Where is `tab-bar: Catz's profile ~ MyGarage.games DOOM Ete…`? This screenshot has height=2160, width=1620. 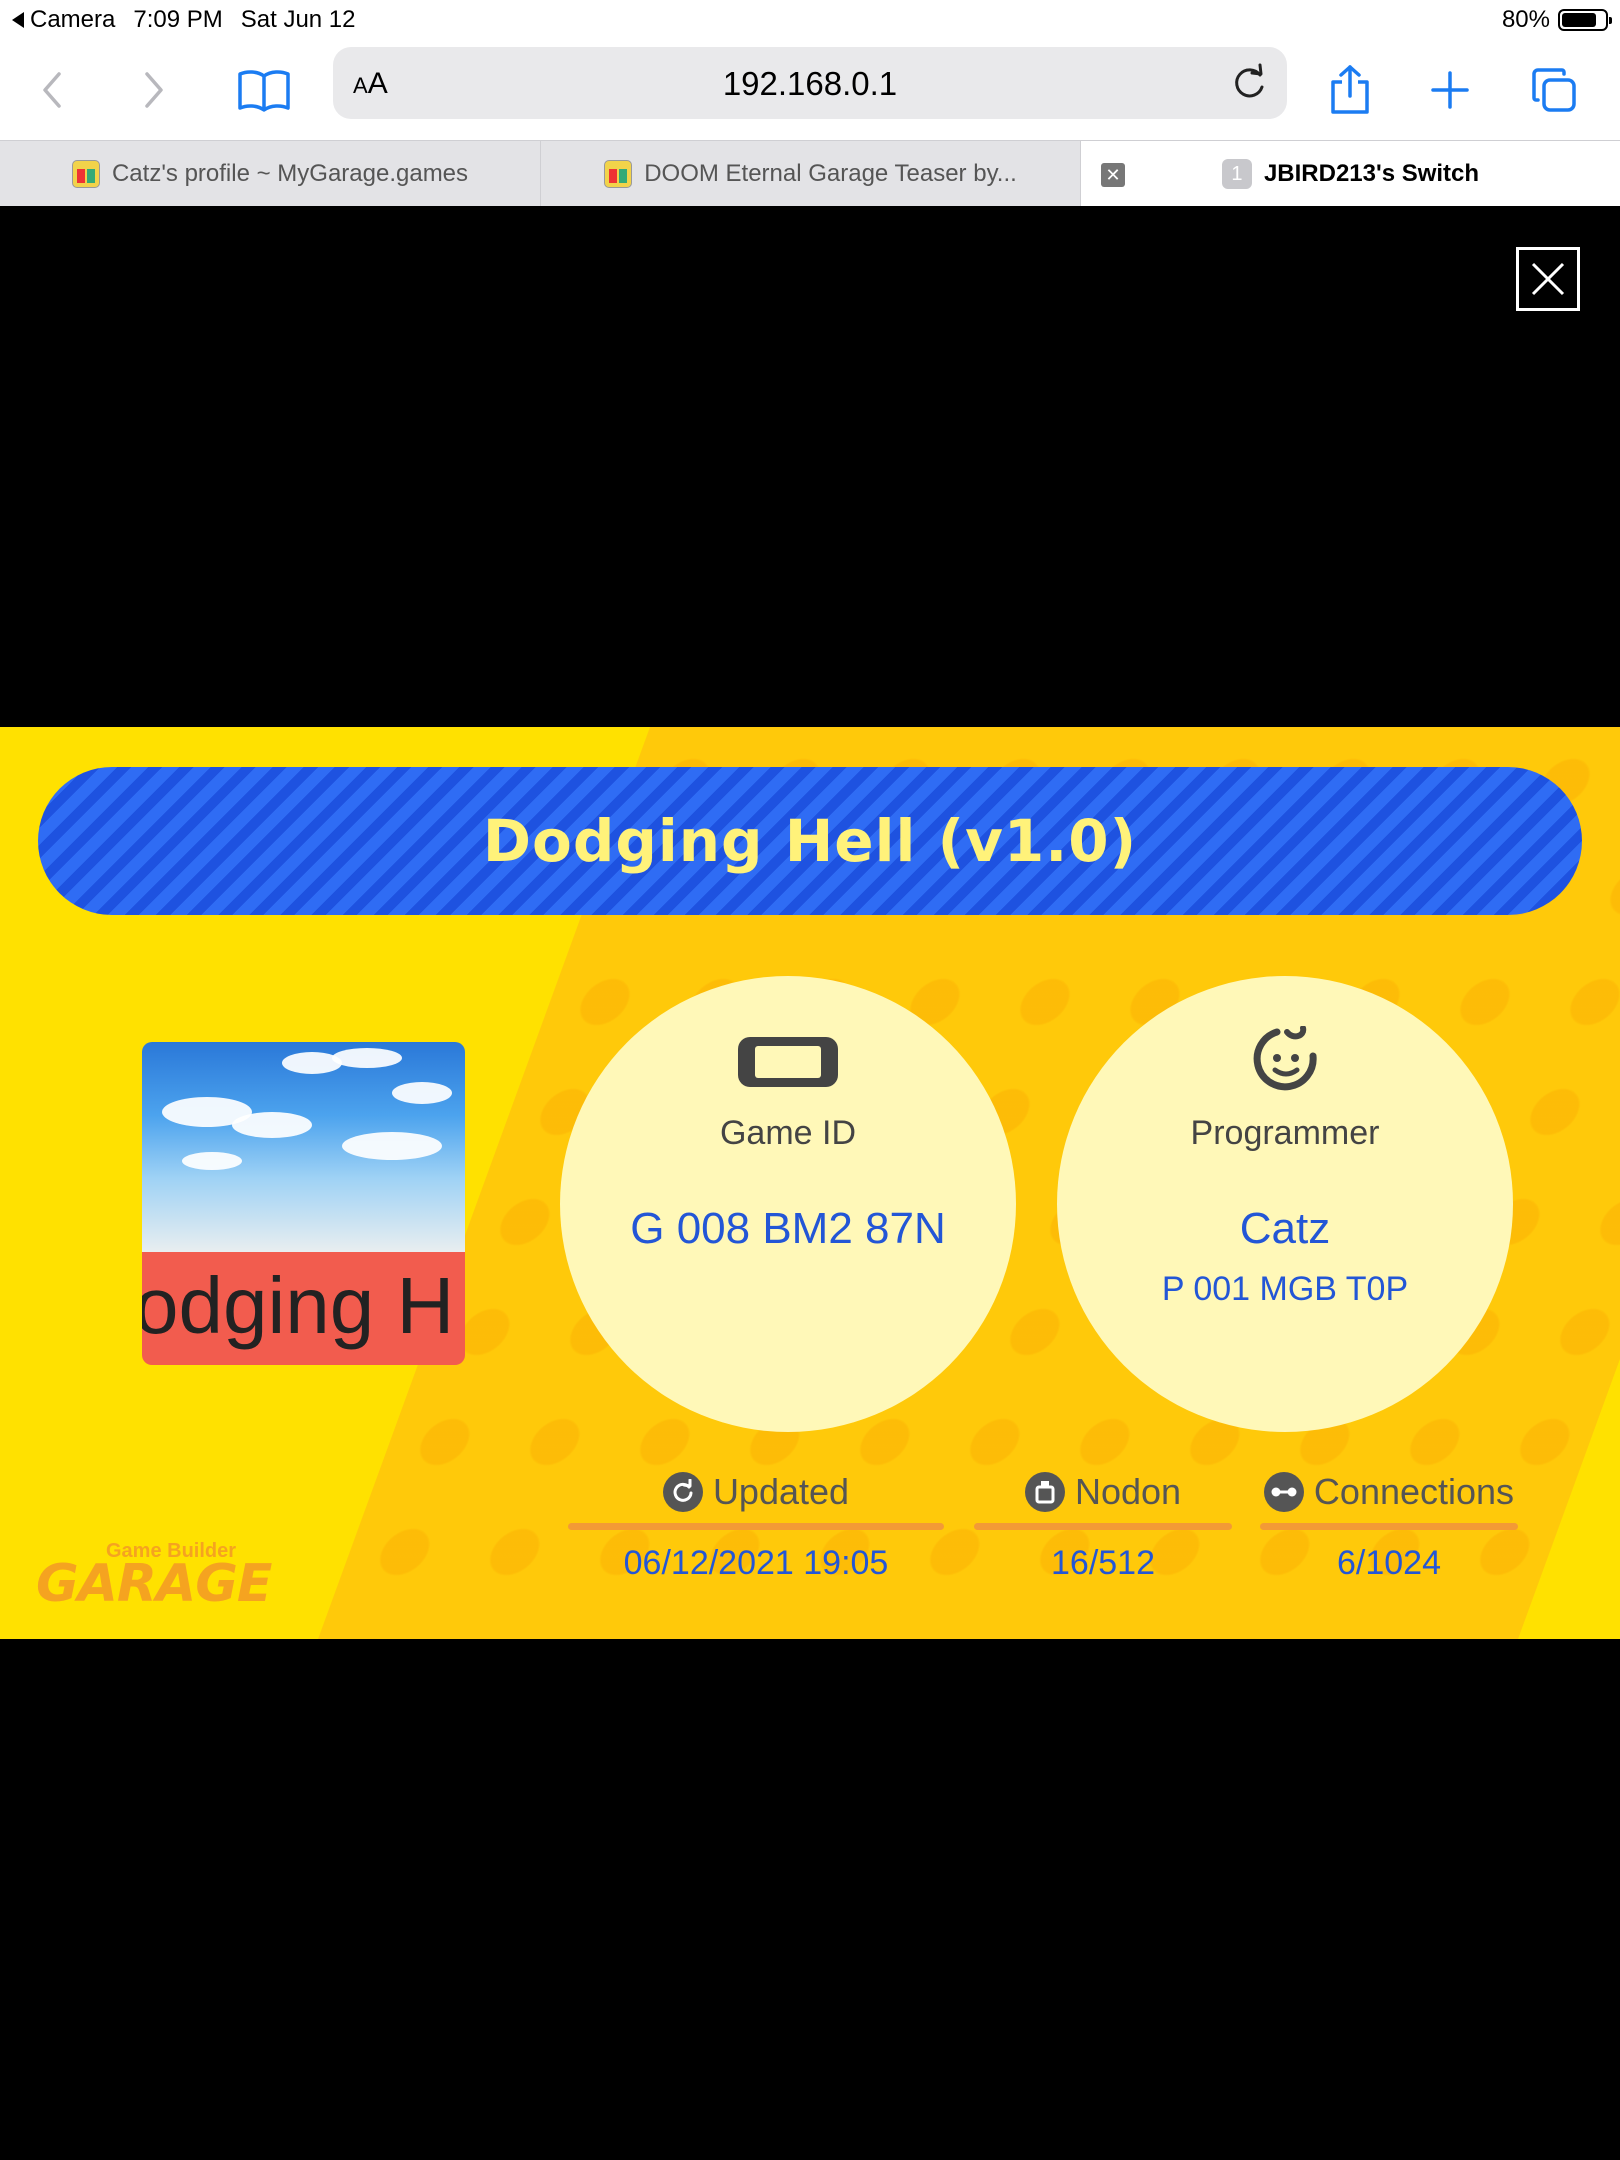
tab-bar: Catz's profile ~ MyGarage.games DOOM Ete… is located at coordinates (810, 173).